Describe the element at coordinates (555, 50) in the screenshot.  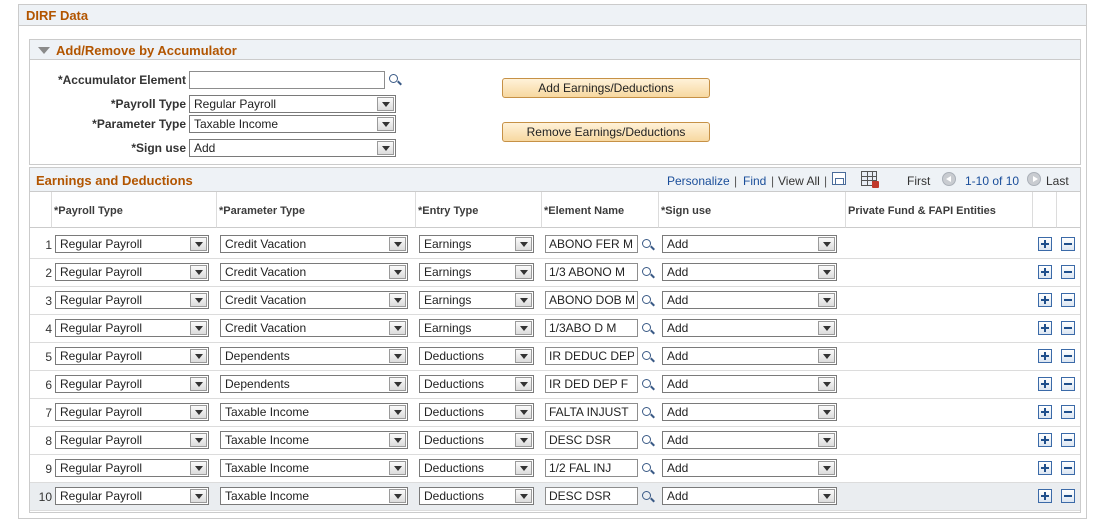
I see `accumulator-section-header: Add/Remove by Accumulator` at that location.